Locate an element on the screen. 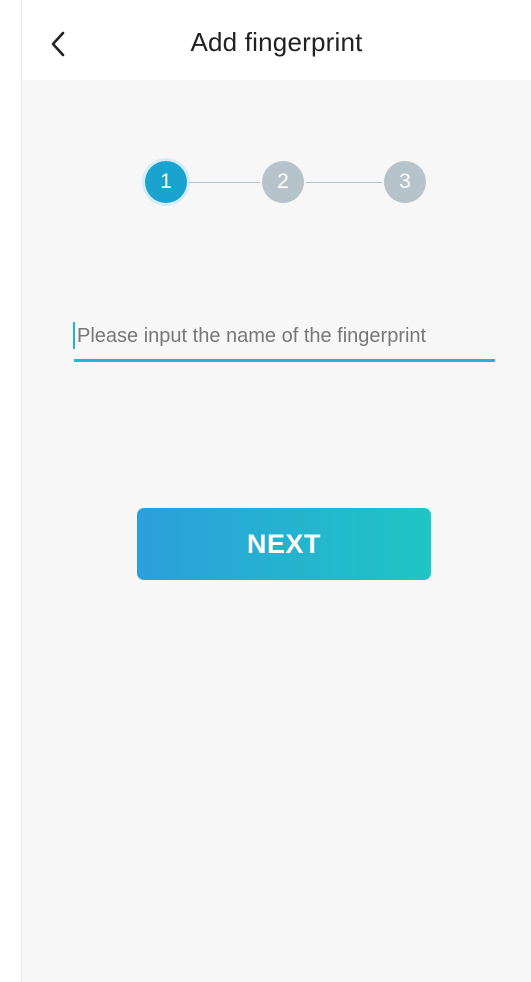 This screenshot has width=531, height=982. step-2: 2 is located at coordinates (283, 182).